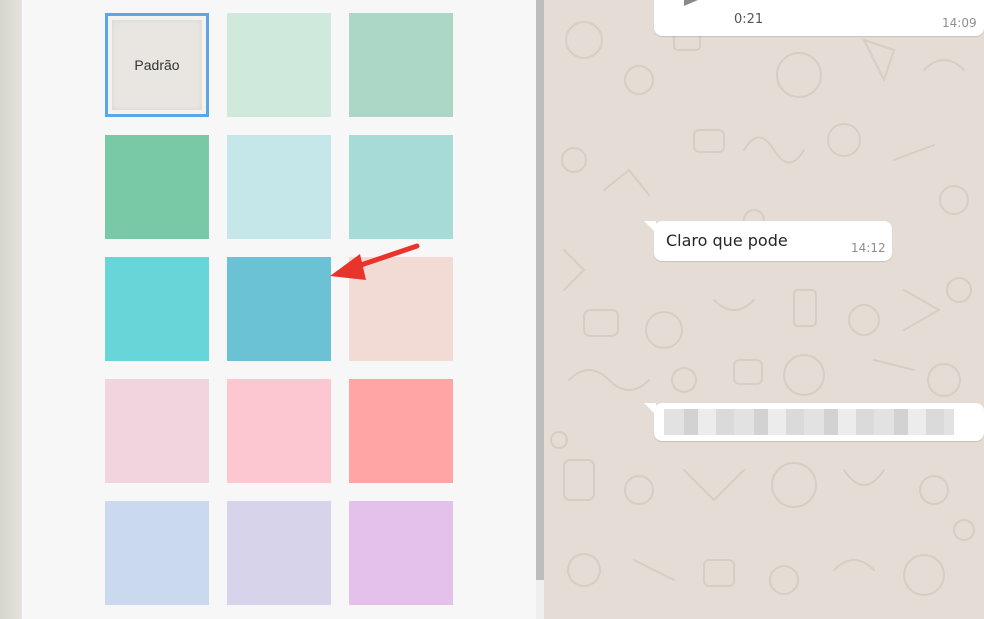  Describe the element at coordinates (809, 422) in the screenshot. I see `redacted-content` at that location.